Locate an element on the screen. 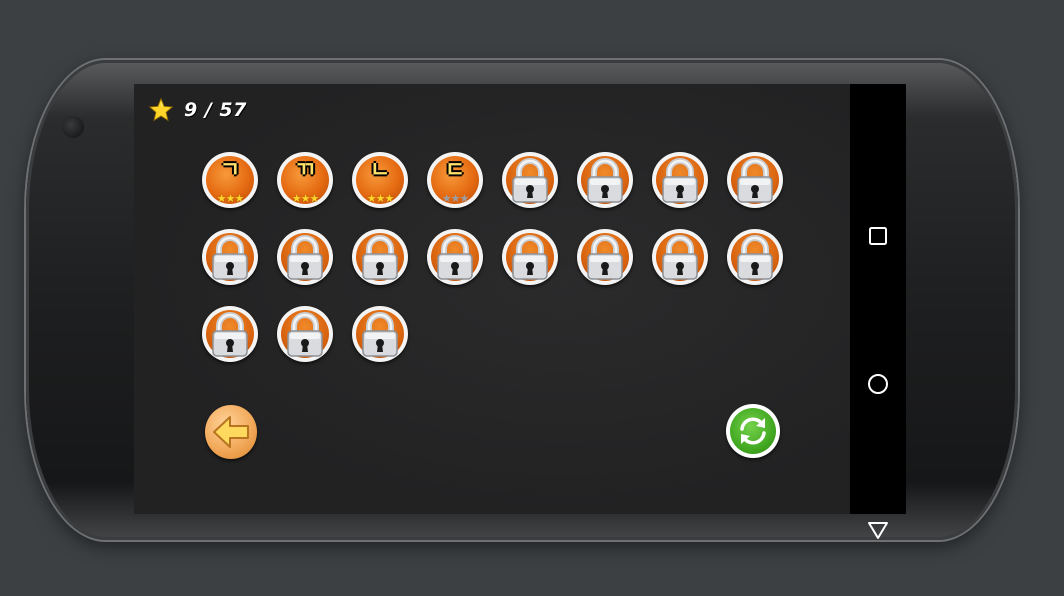  back-triangle-icon is located at coordinates (878, 530).